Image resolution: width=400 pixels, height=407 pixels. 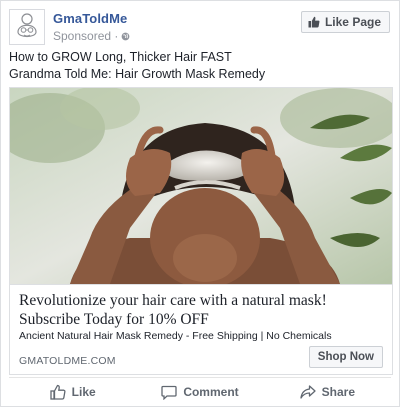 I want to click on post-message-line: Grandma Told Me: Hair Growth Mask Remedy, so click(x=137, y=74).